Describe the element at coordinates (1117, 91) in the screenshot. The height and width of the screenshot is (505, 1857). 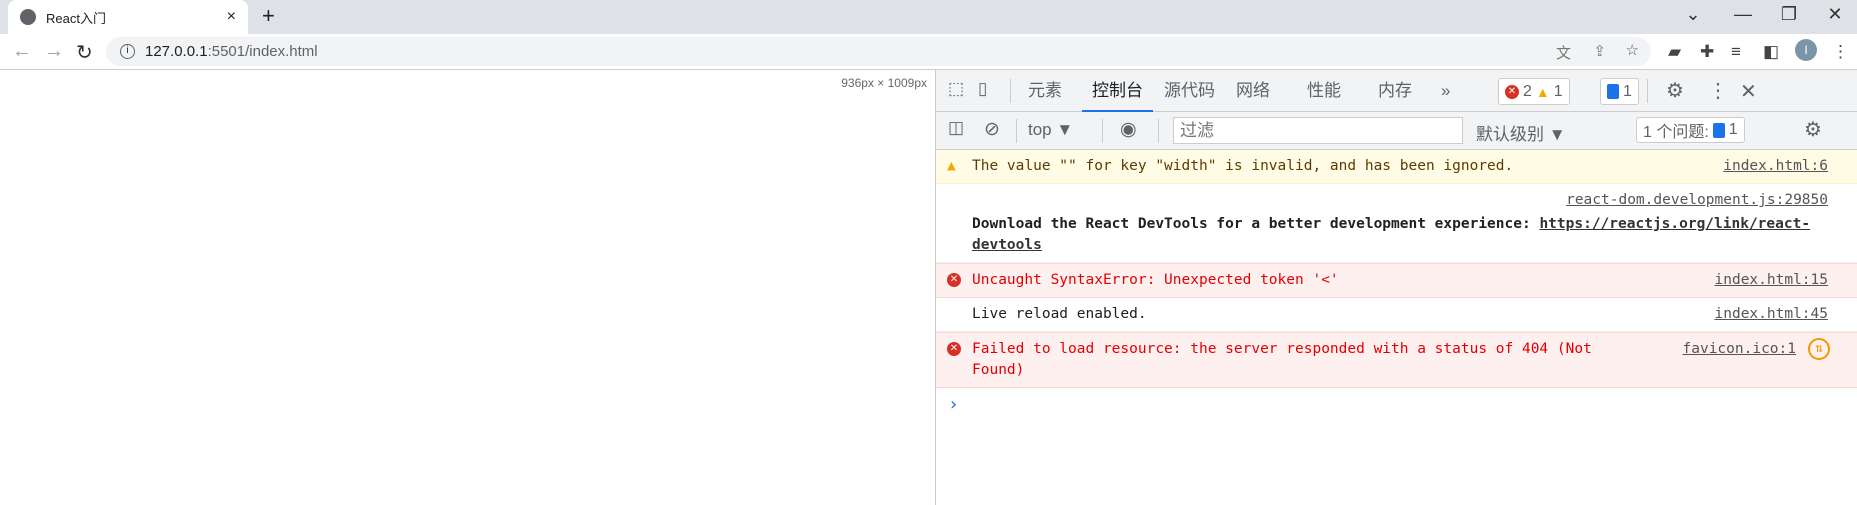
I see `tab-console: 控制台` at that location.